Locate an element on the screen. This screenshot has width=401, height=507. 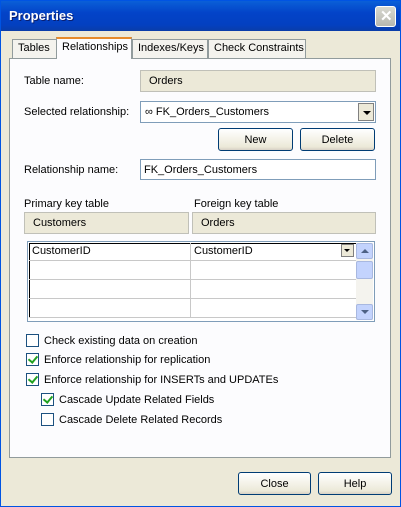
tab-indexes-keys: Indexes/Keys is located at coordinates (170, 48).